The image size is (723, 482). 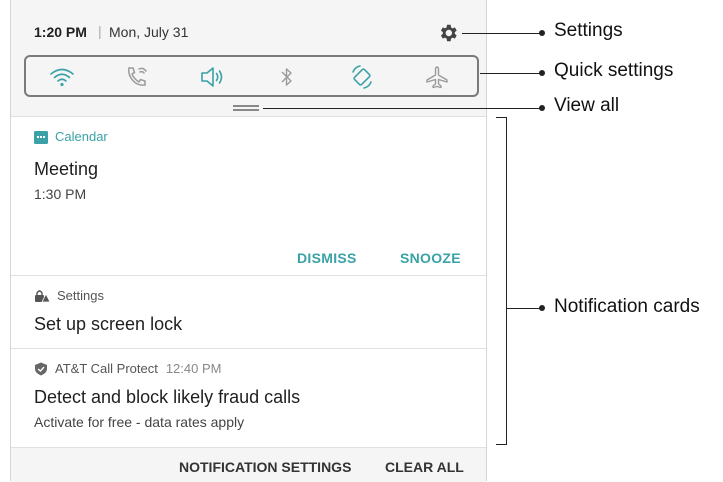 What do you see at coordinates (108, 324) in the screenshot?
I see `notification-title: Set up screen lock` at bounding box center [108, 324].